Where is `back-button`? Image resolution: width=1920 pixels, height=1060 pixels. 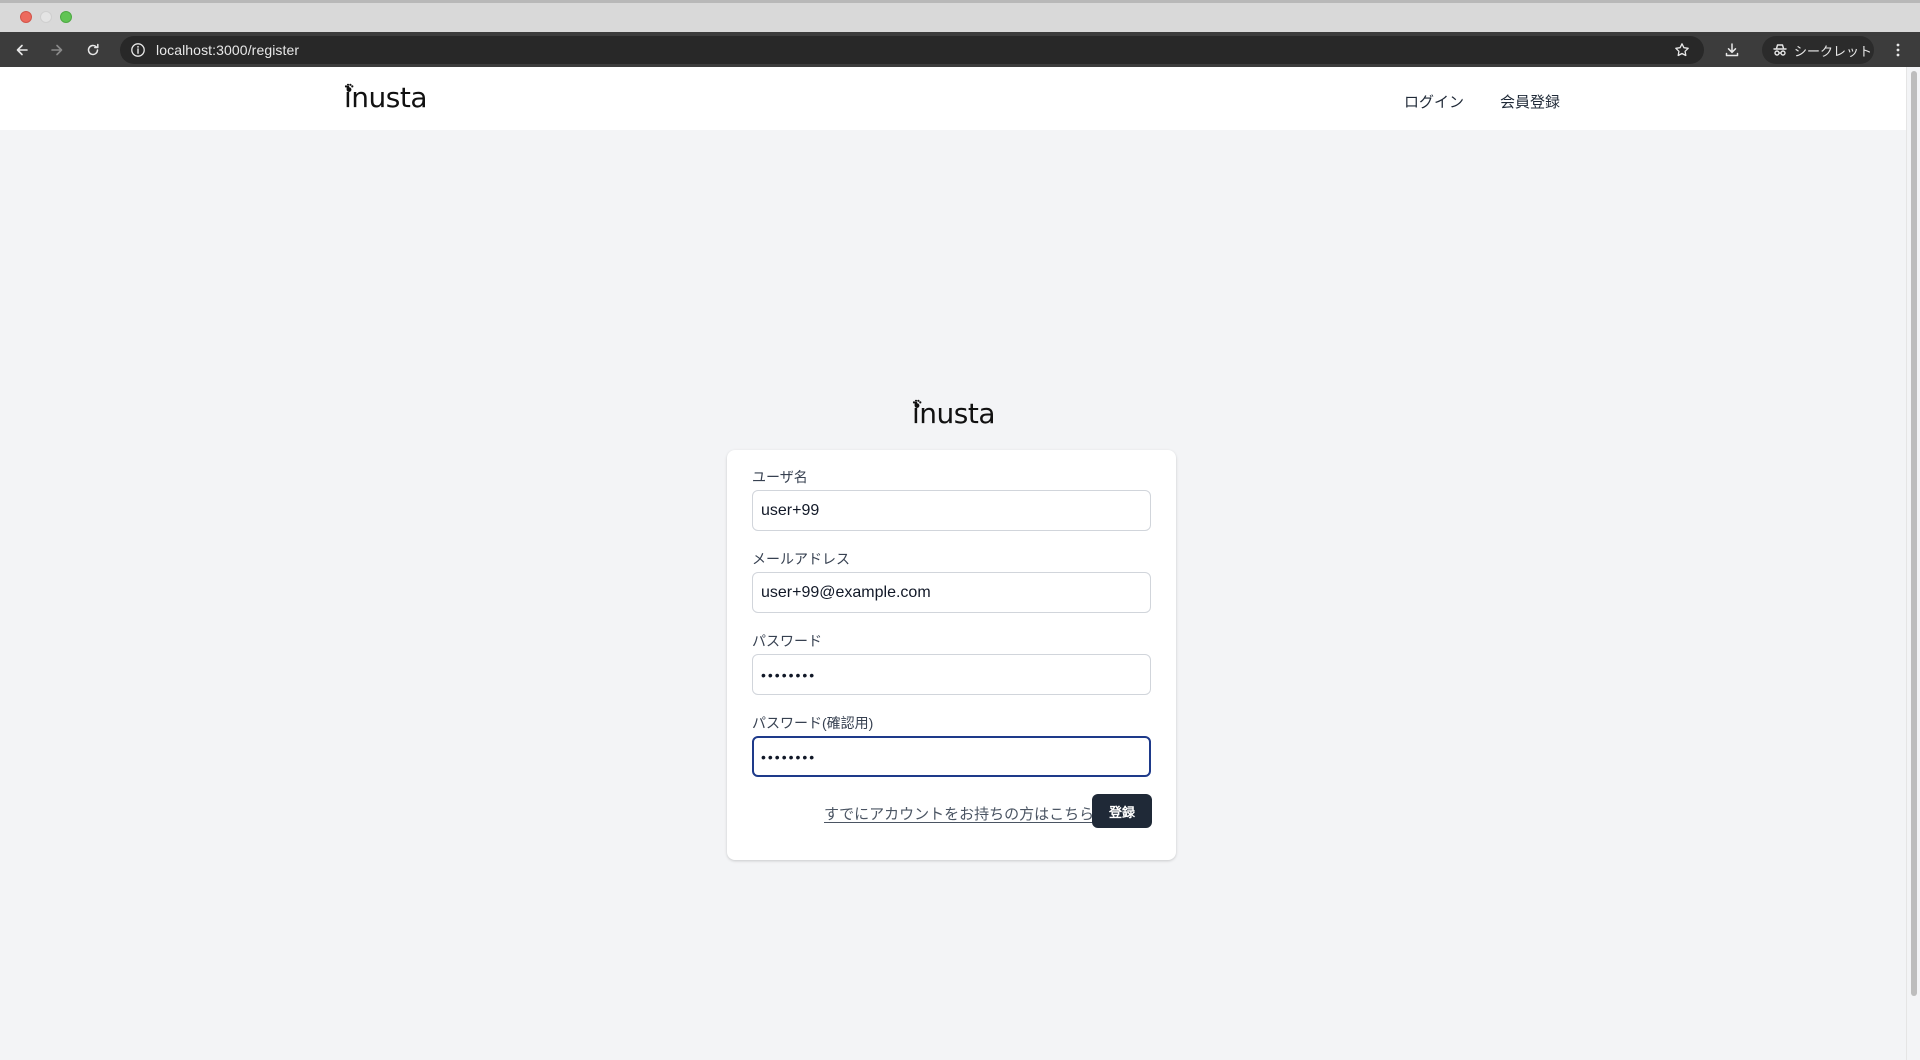
back-button is located at coordinates (22, 50).